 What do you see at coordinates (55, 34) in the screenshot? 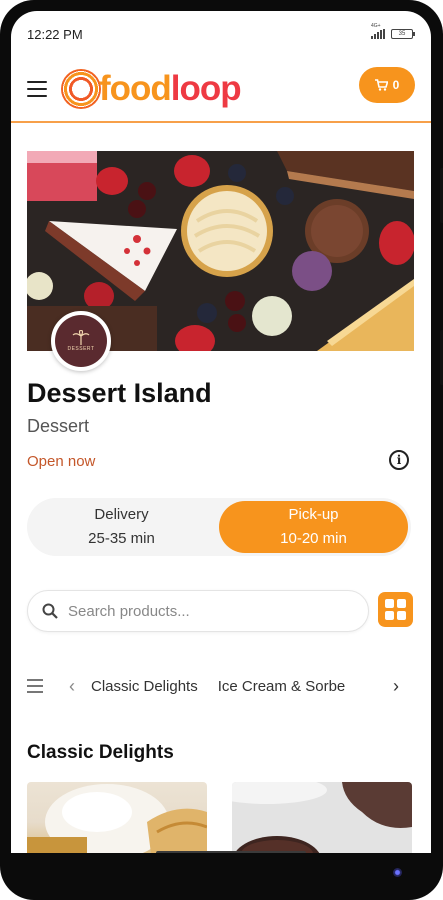
I see `status-time: 12:22 PM` at bounding box center [55, 34].